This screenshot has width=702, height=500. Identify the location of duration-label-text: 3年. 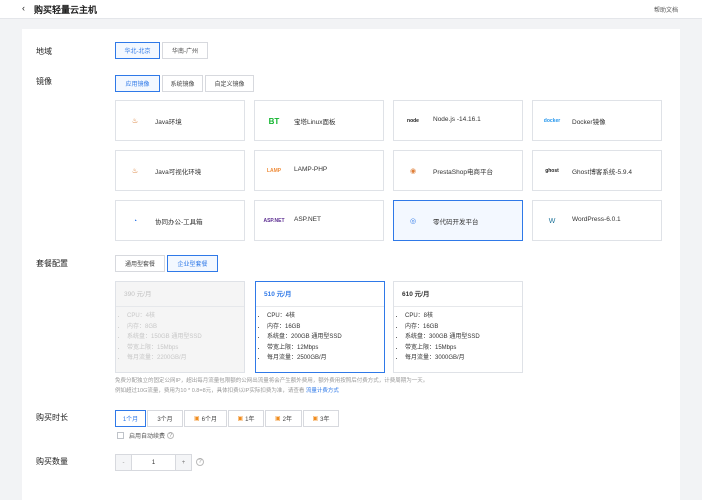
(325, 420).